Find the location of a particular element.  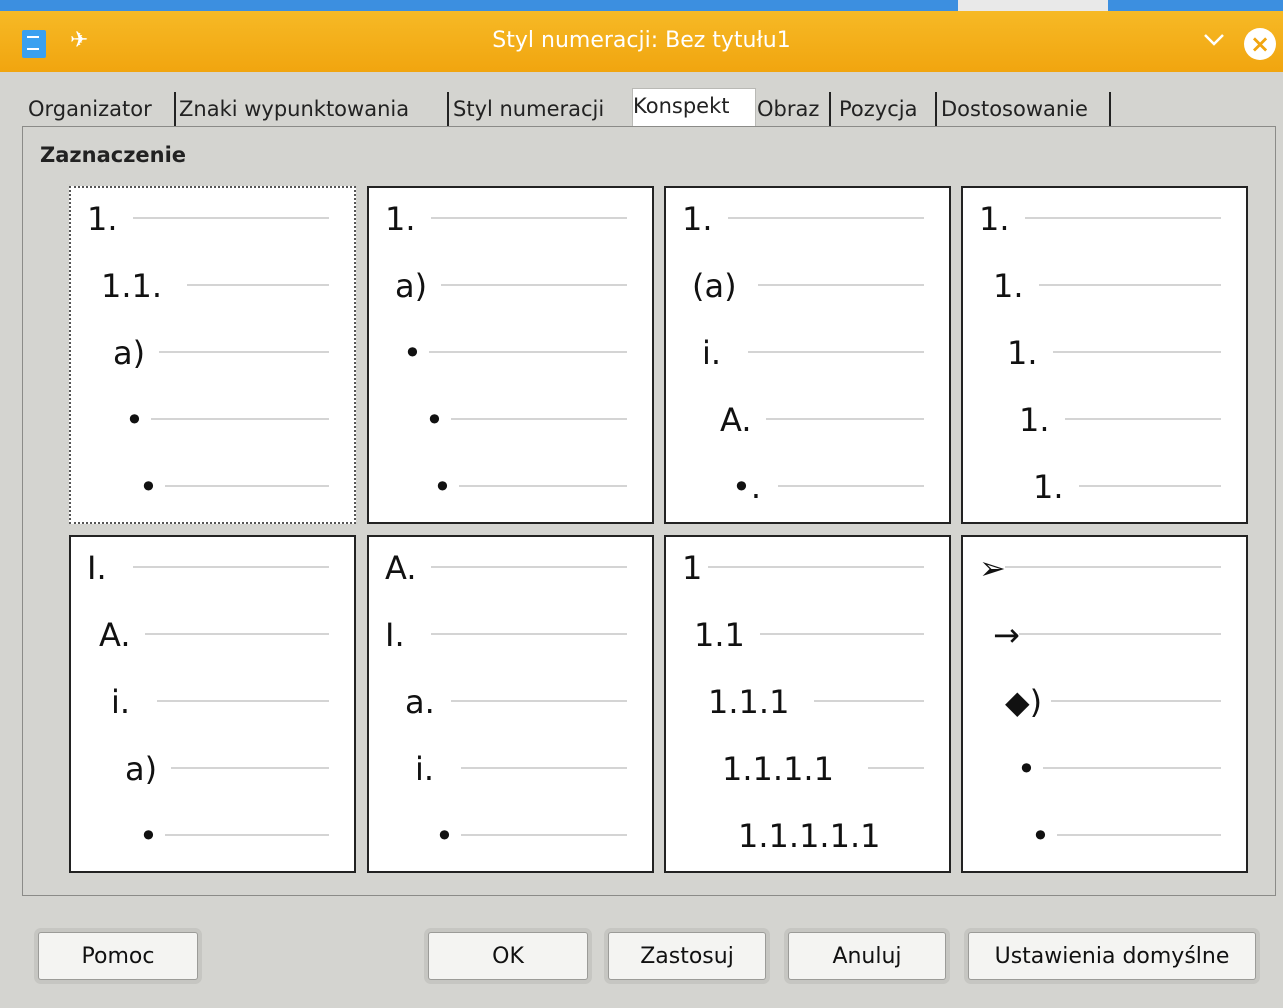

preset-level-label: 1.1.1.1.1 is located at coordinates (809, 836).